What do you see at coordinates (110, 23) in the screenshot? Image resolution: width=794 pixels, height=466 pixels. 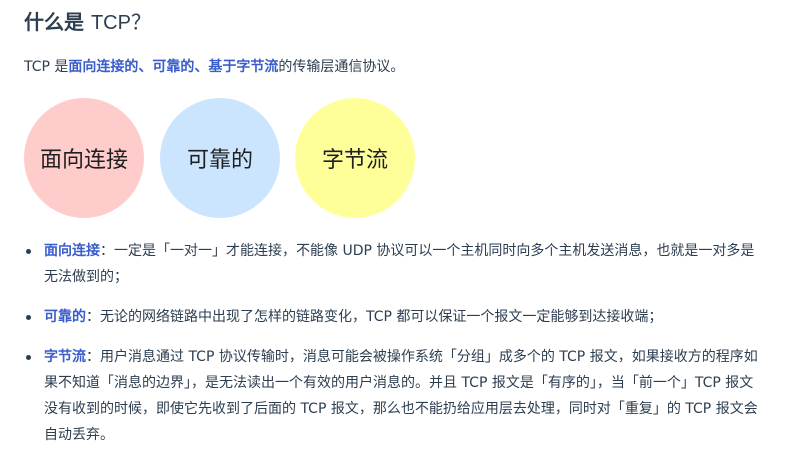 I see `title-term: TCP` at bounding box center [110, 23].